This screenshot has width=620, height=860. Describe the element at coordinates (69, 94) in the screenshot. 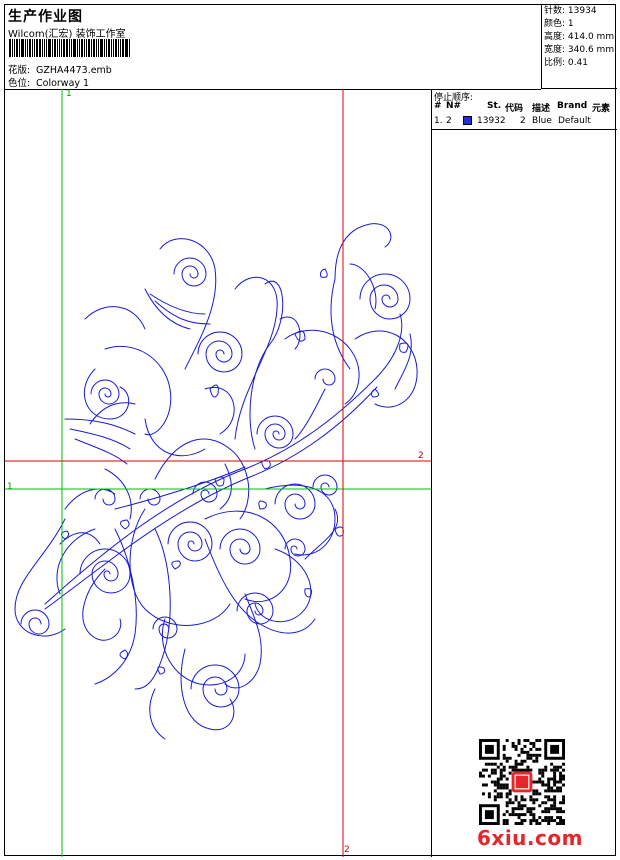

I see `guide-label-green-top: 1` at that location.